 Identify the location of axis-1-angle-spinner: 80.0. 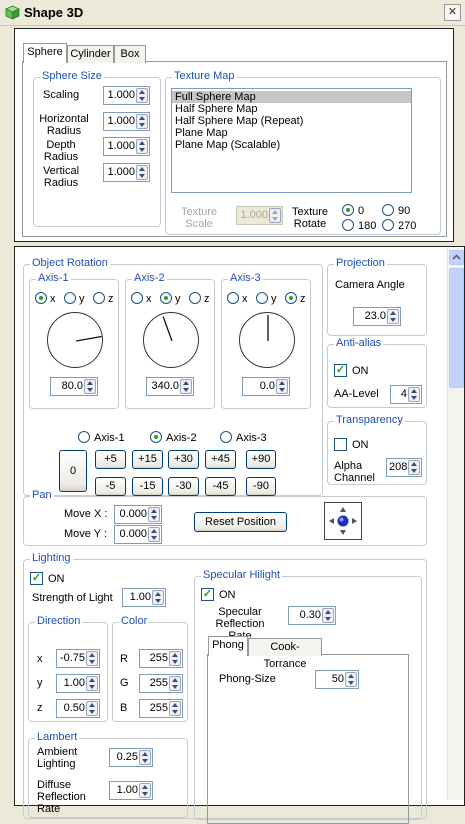
(74, 386).